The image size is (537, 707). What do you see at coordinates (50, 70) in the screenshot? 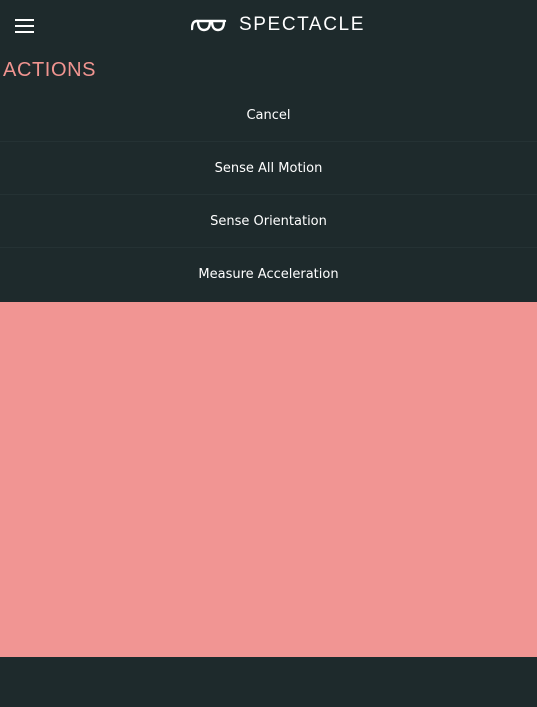
I see `actions-heading: ACTIONS` at bounding box center [50, 70].